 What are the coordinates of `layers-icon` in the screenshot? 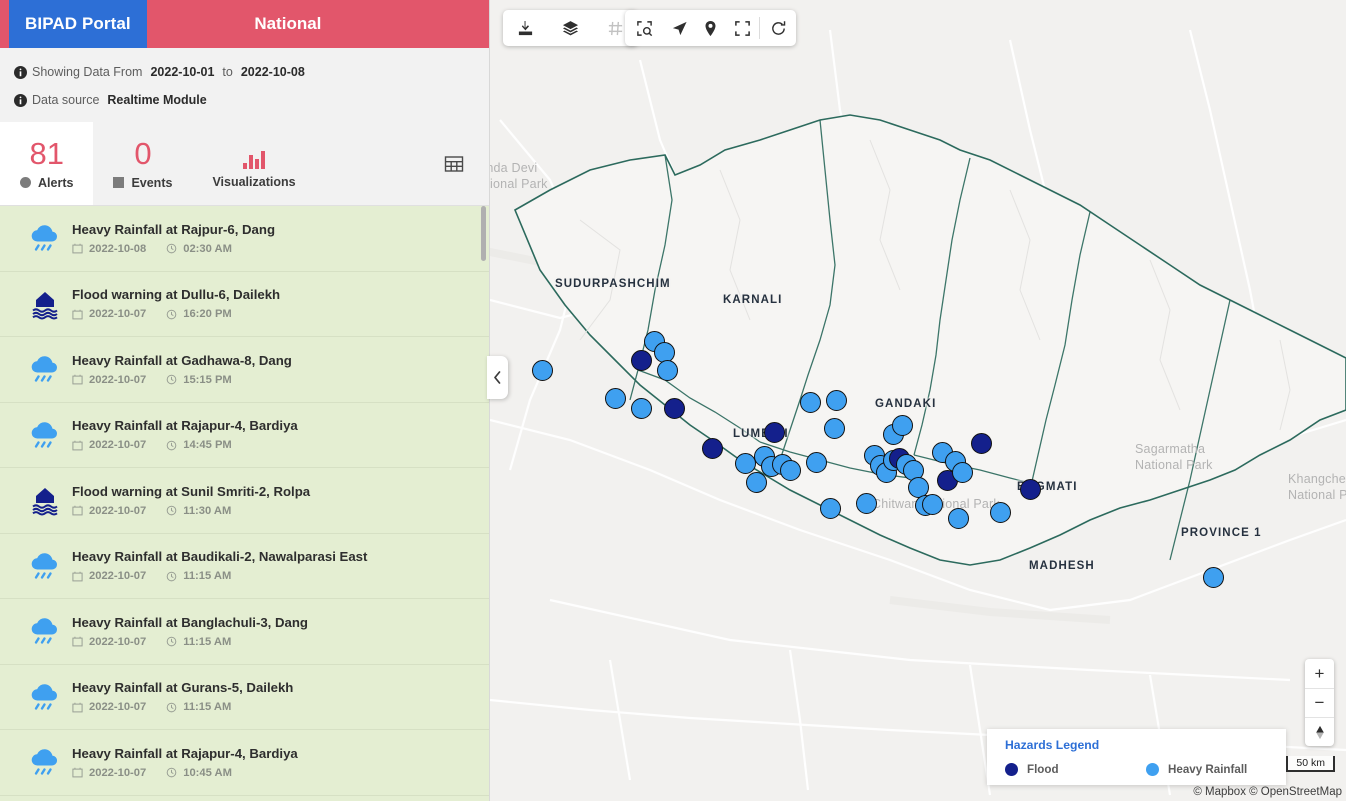 It's located at (570, 28).